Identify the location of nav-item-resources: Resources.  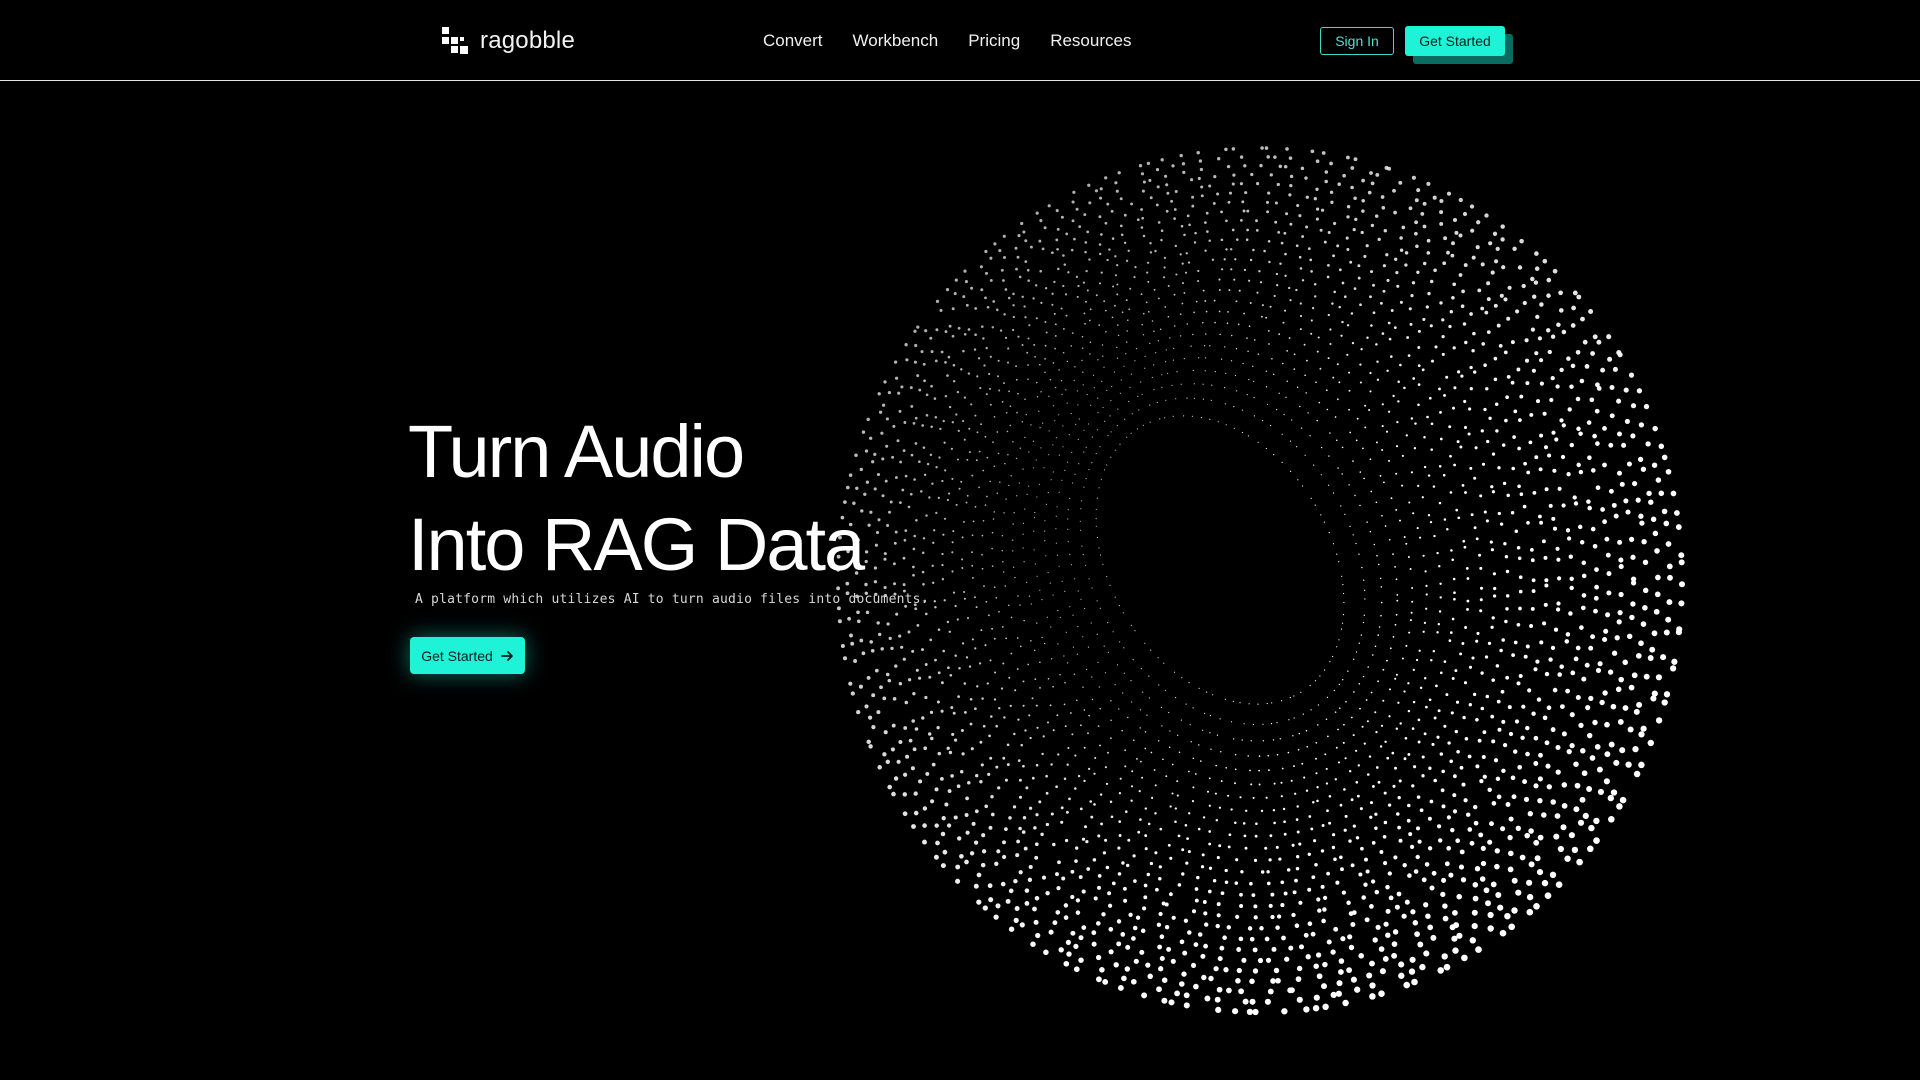
(1090, 41).